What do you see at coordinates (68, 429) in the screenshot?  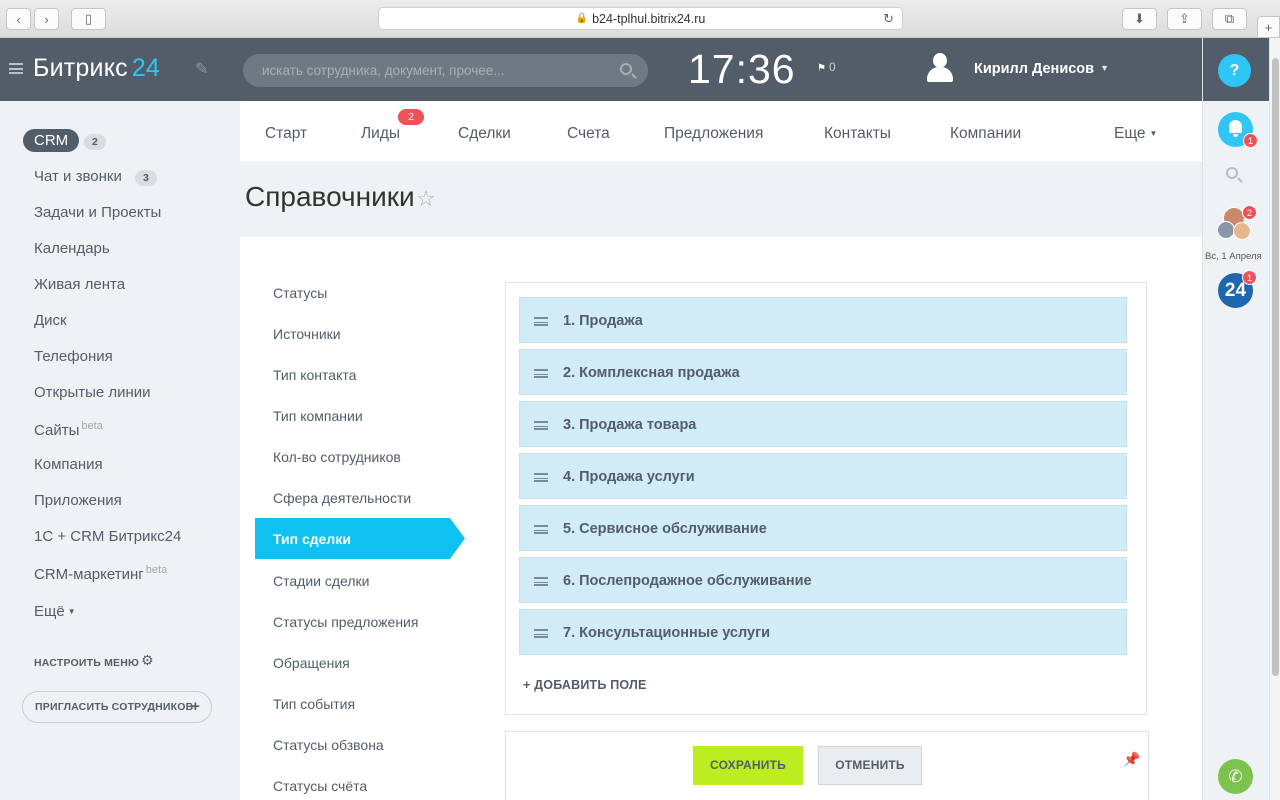 I see `sidebar-item-sites: Сайты beta` at bounding box center [68, 429].